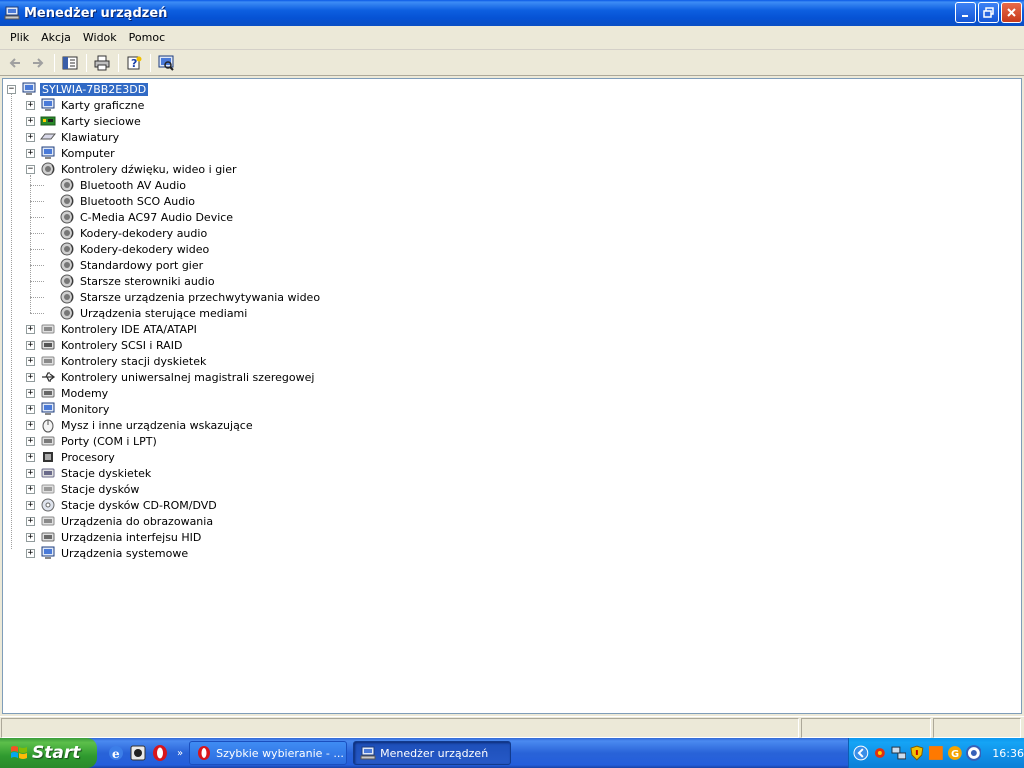  I want to click on tree-device: Starsze urządzenia przechwytywania wideo, so click(190, 297).